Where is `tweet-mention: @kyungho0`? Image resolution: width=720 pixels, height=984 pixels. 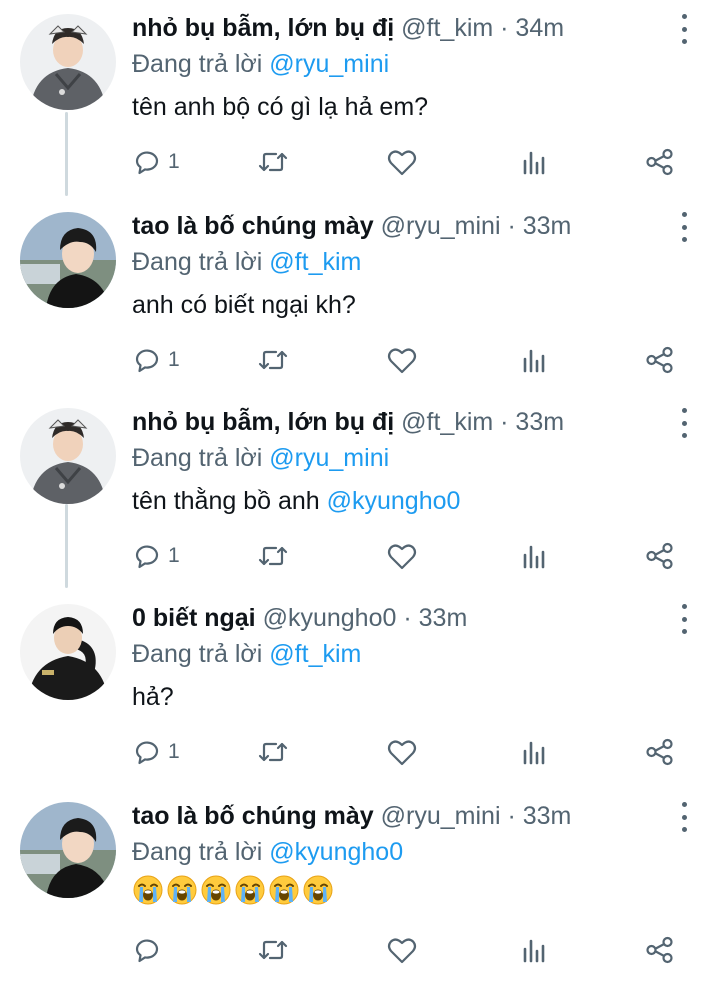
tweet-mention: @kyungho0 is located at coordinates (394, 501).